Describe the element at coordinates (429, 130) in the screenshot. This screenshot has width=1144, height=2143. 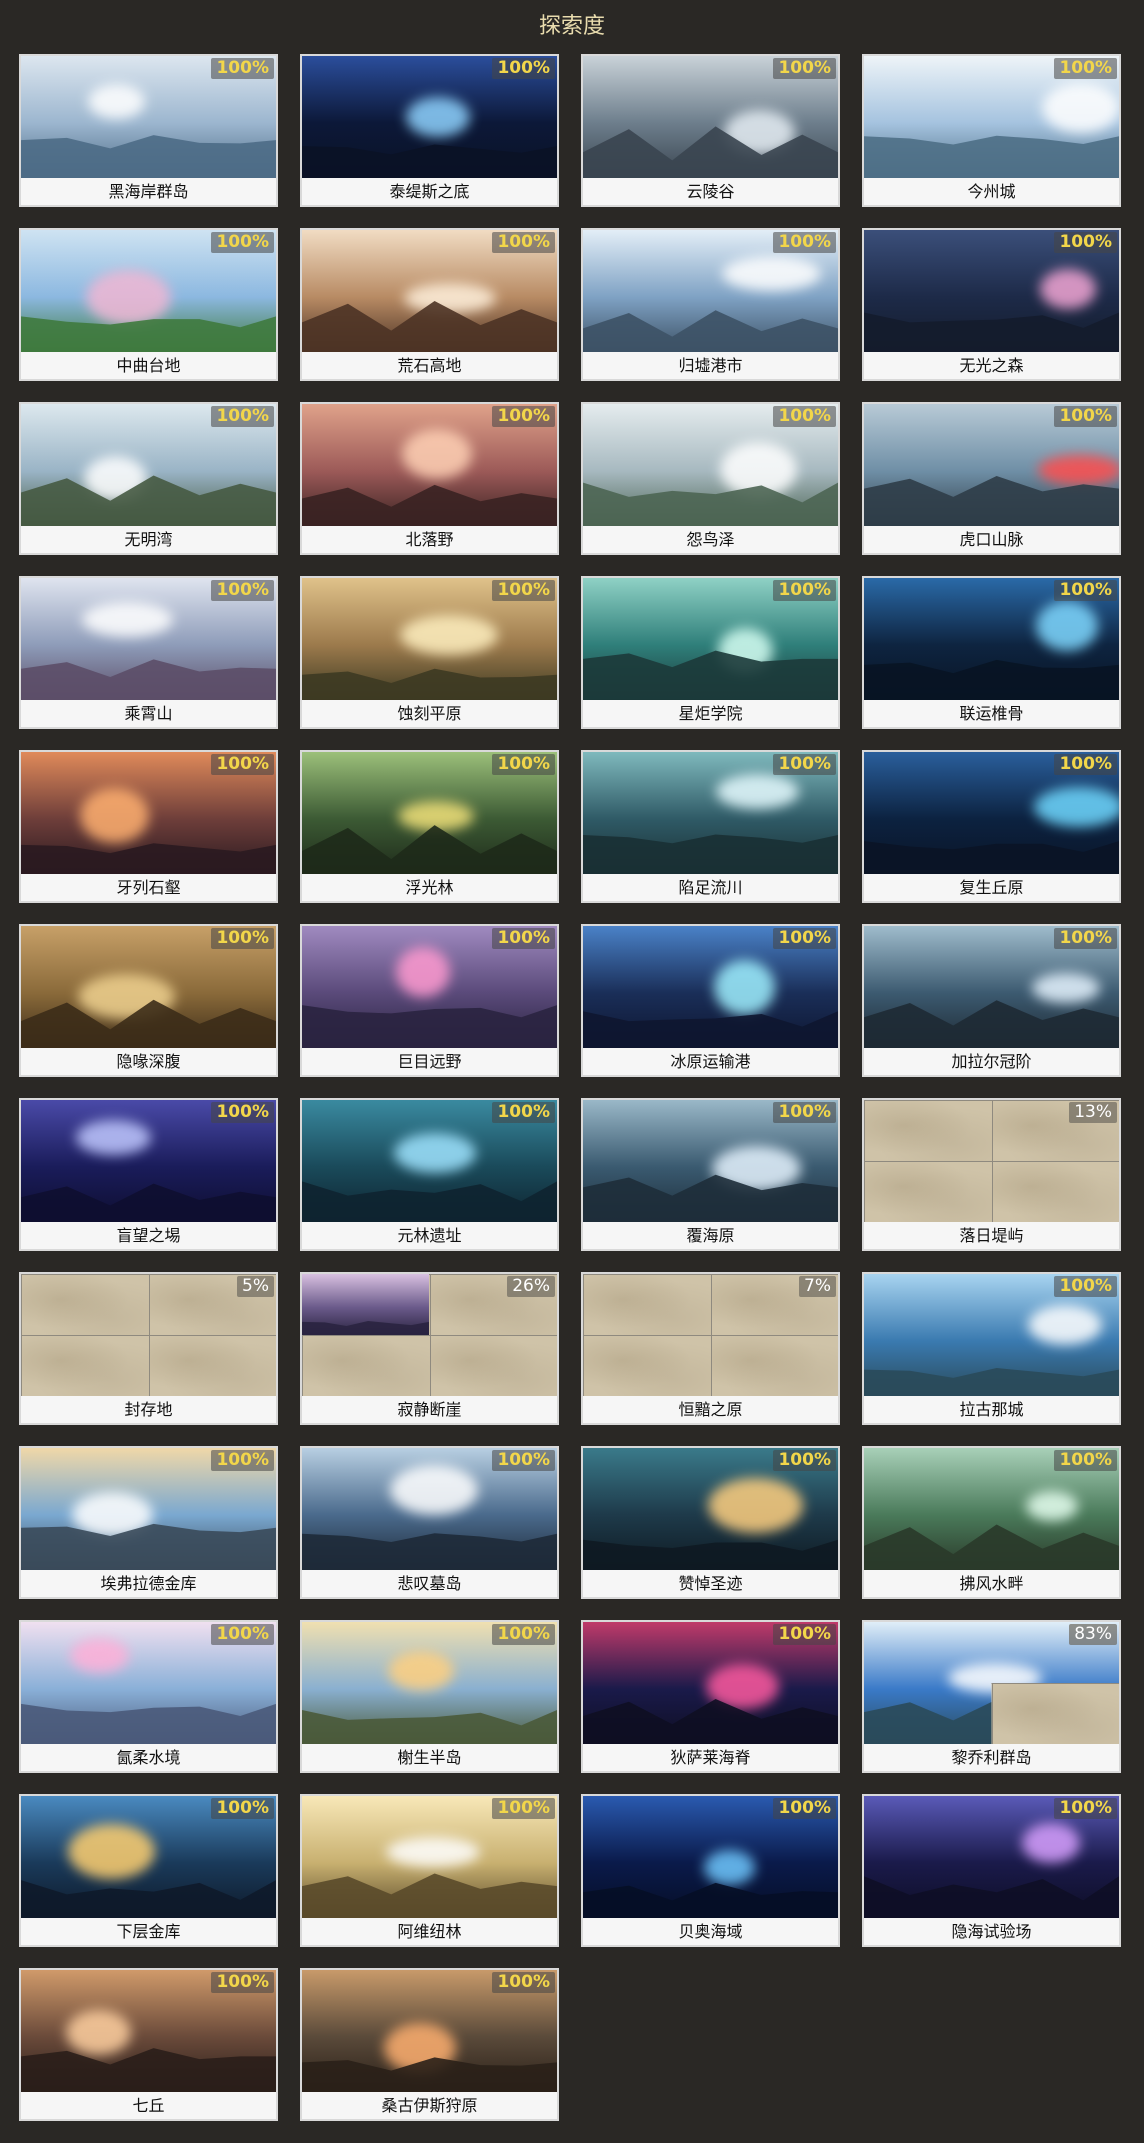
I see `region-card: 100% 泰缇斯之底` at that location.